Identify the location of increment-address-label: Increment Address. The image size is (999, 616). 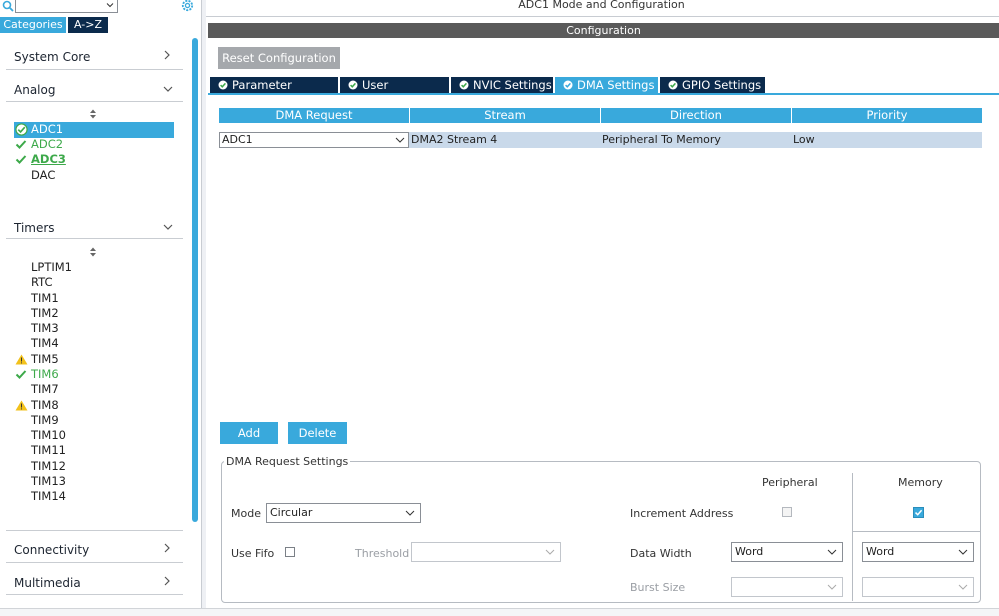
(682, 513).